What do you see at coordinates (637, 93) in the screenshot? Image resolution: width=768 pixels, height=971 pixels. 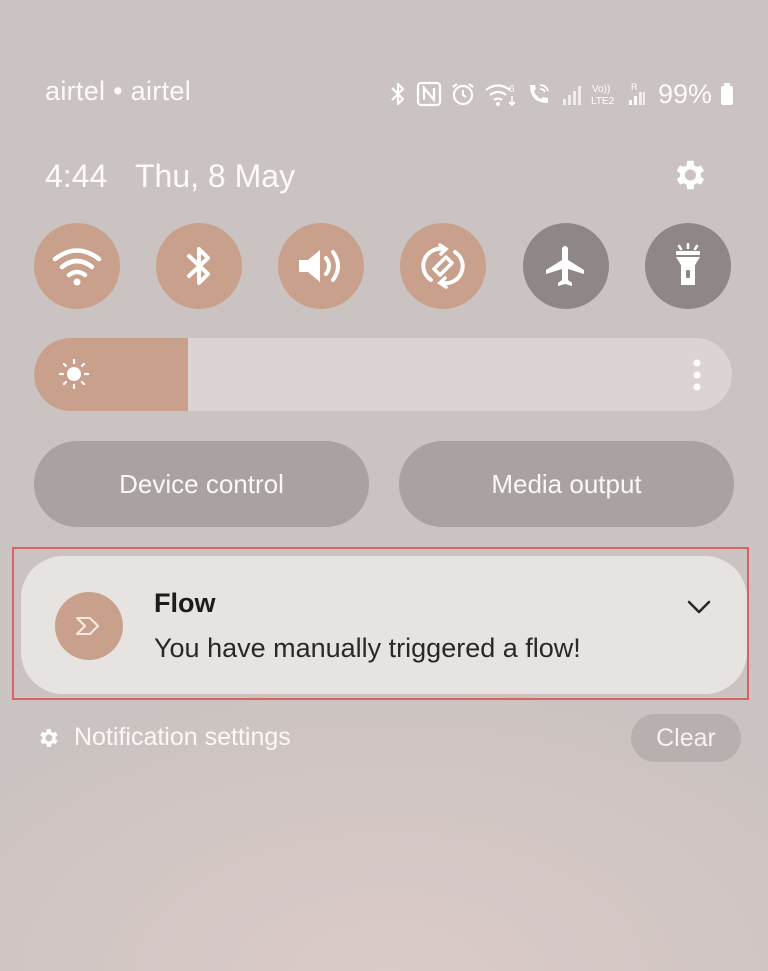 I see `signal-roaming-icon: R` at bounding box center [637, 93].